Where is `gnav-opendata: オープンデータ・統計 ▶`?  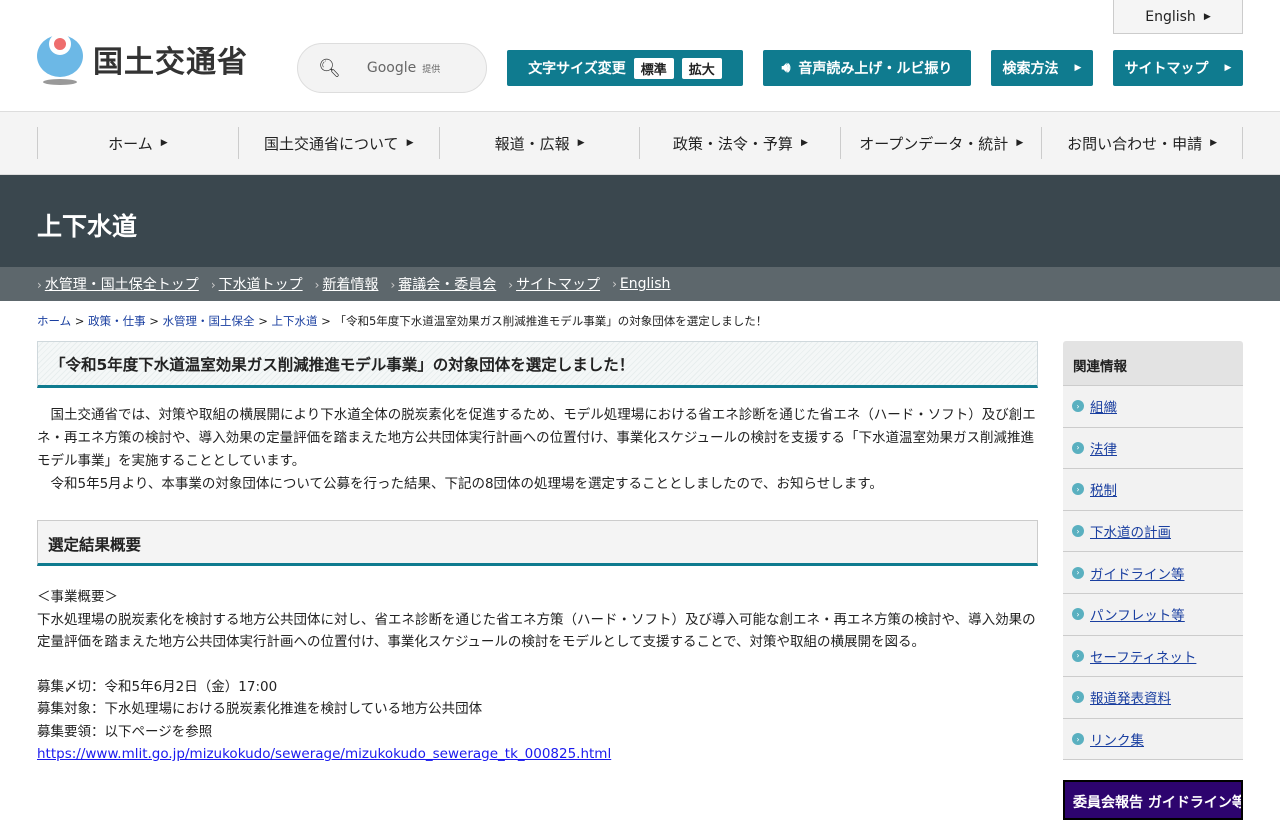 gnav-opendata: オープンデータ・統計 ▶ is located at coordinates (940, 143).